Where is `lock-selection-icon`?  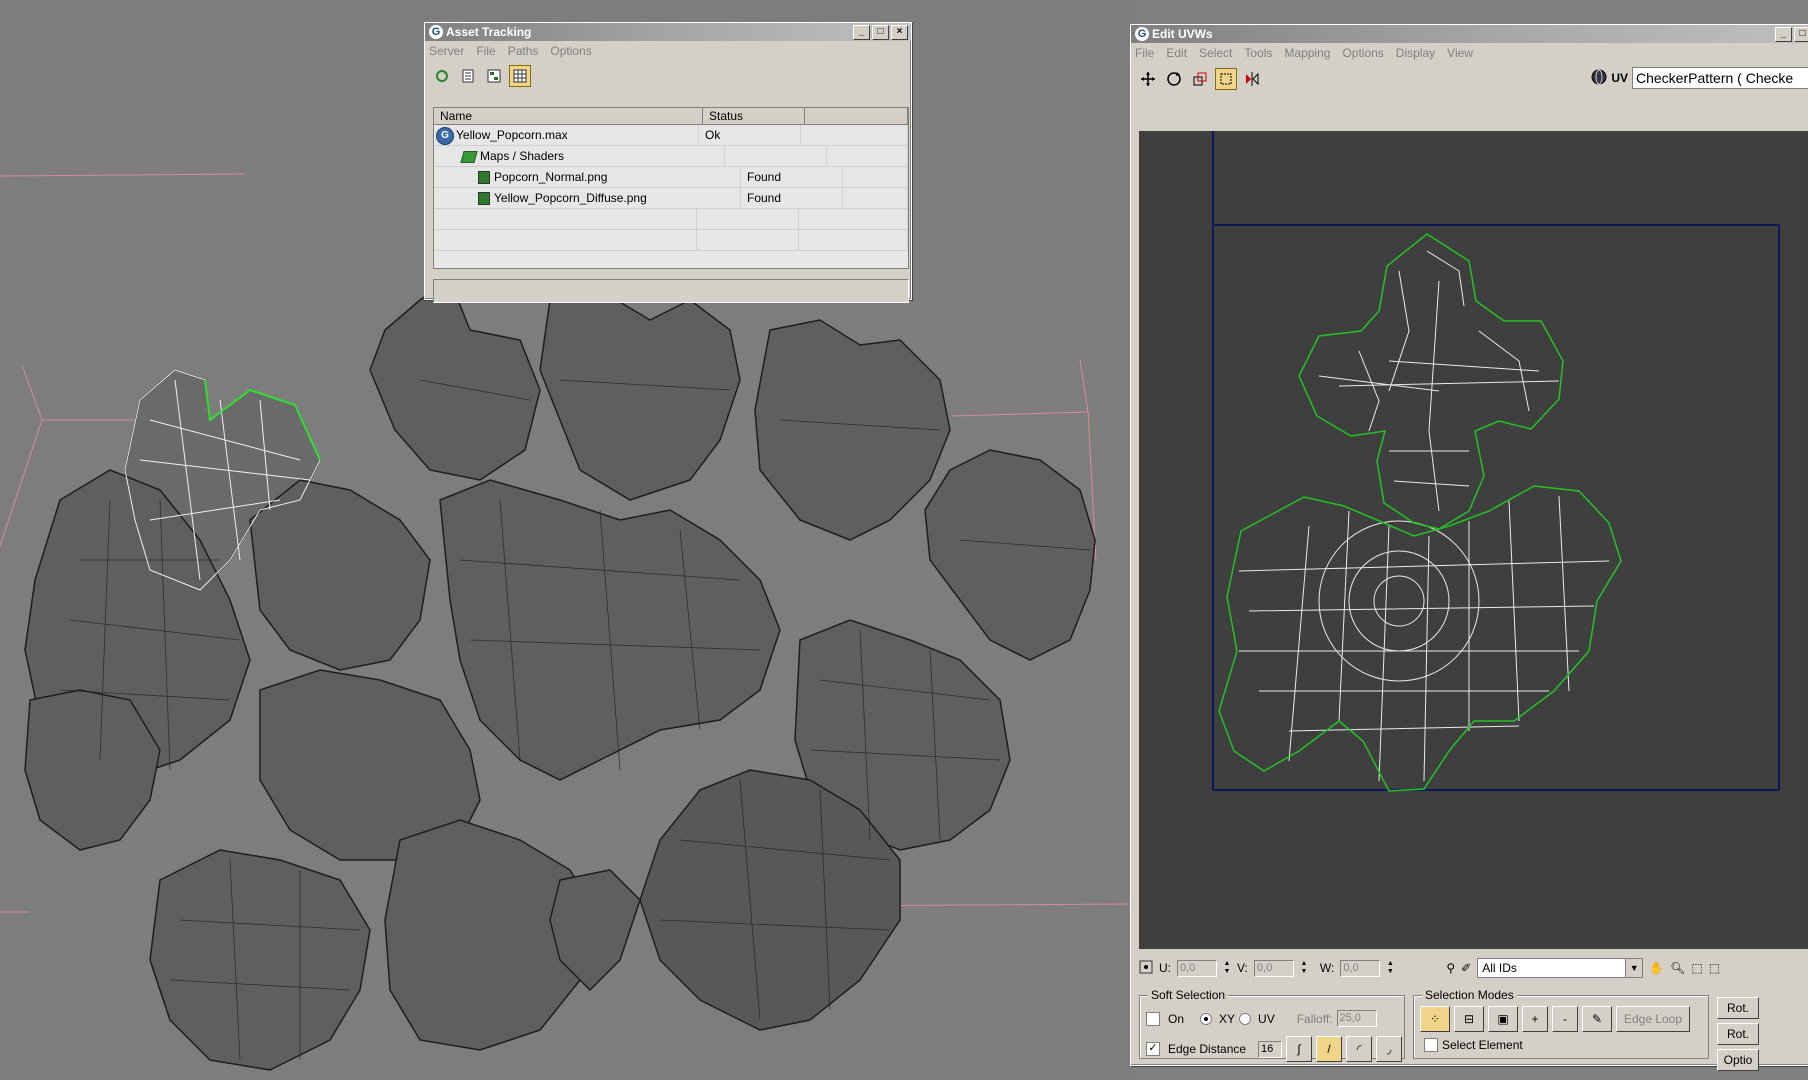
lock-selection-icon is located at coordinates (1146, 968).